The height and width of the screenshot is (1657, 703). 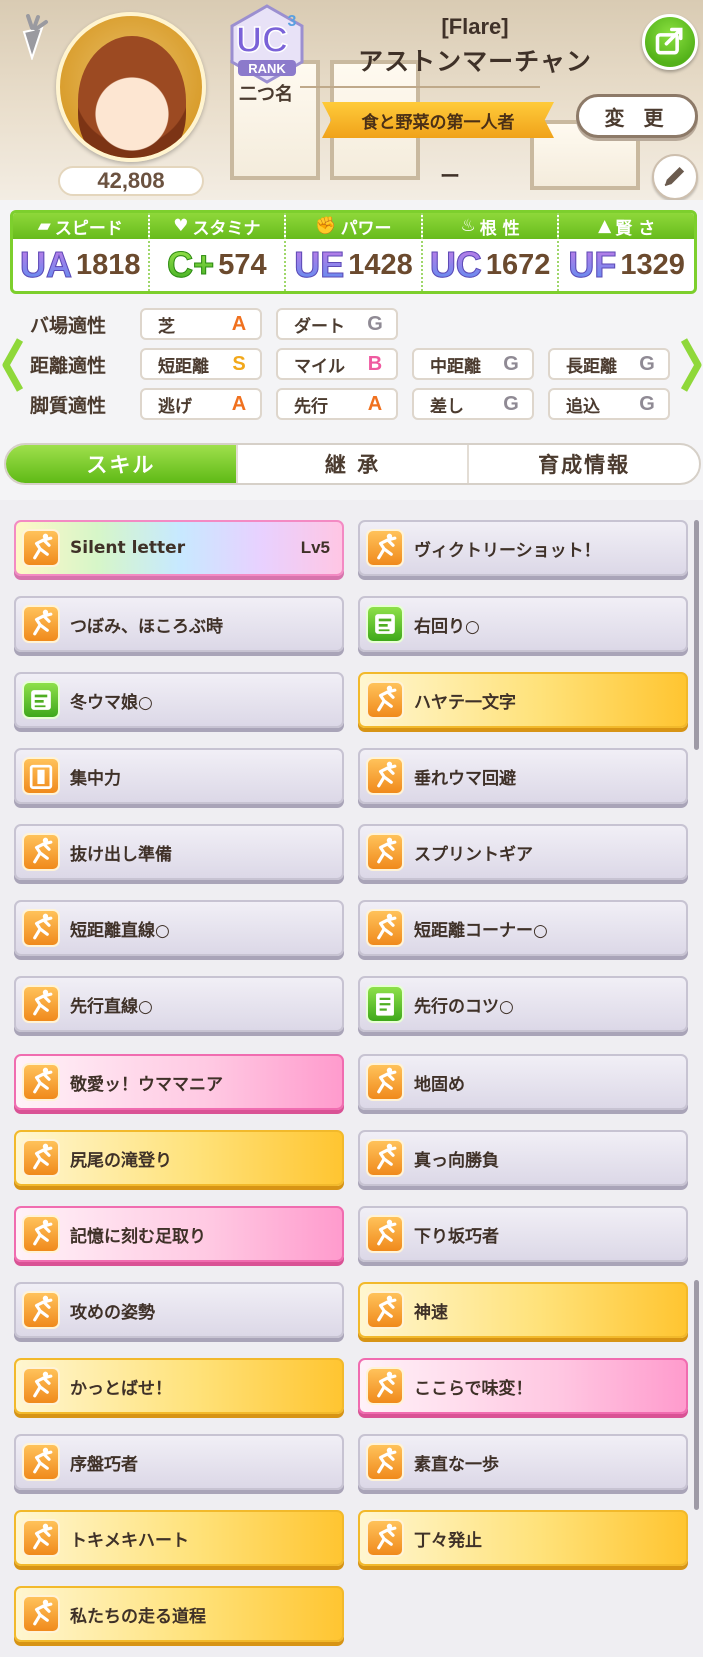 What do you see at coordinates (626, 226) in the screenshot?
I see `stat-wisdom-header: ▲ 賢 さ` at bounding box center [626, 226].